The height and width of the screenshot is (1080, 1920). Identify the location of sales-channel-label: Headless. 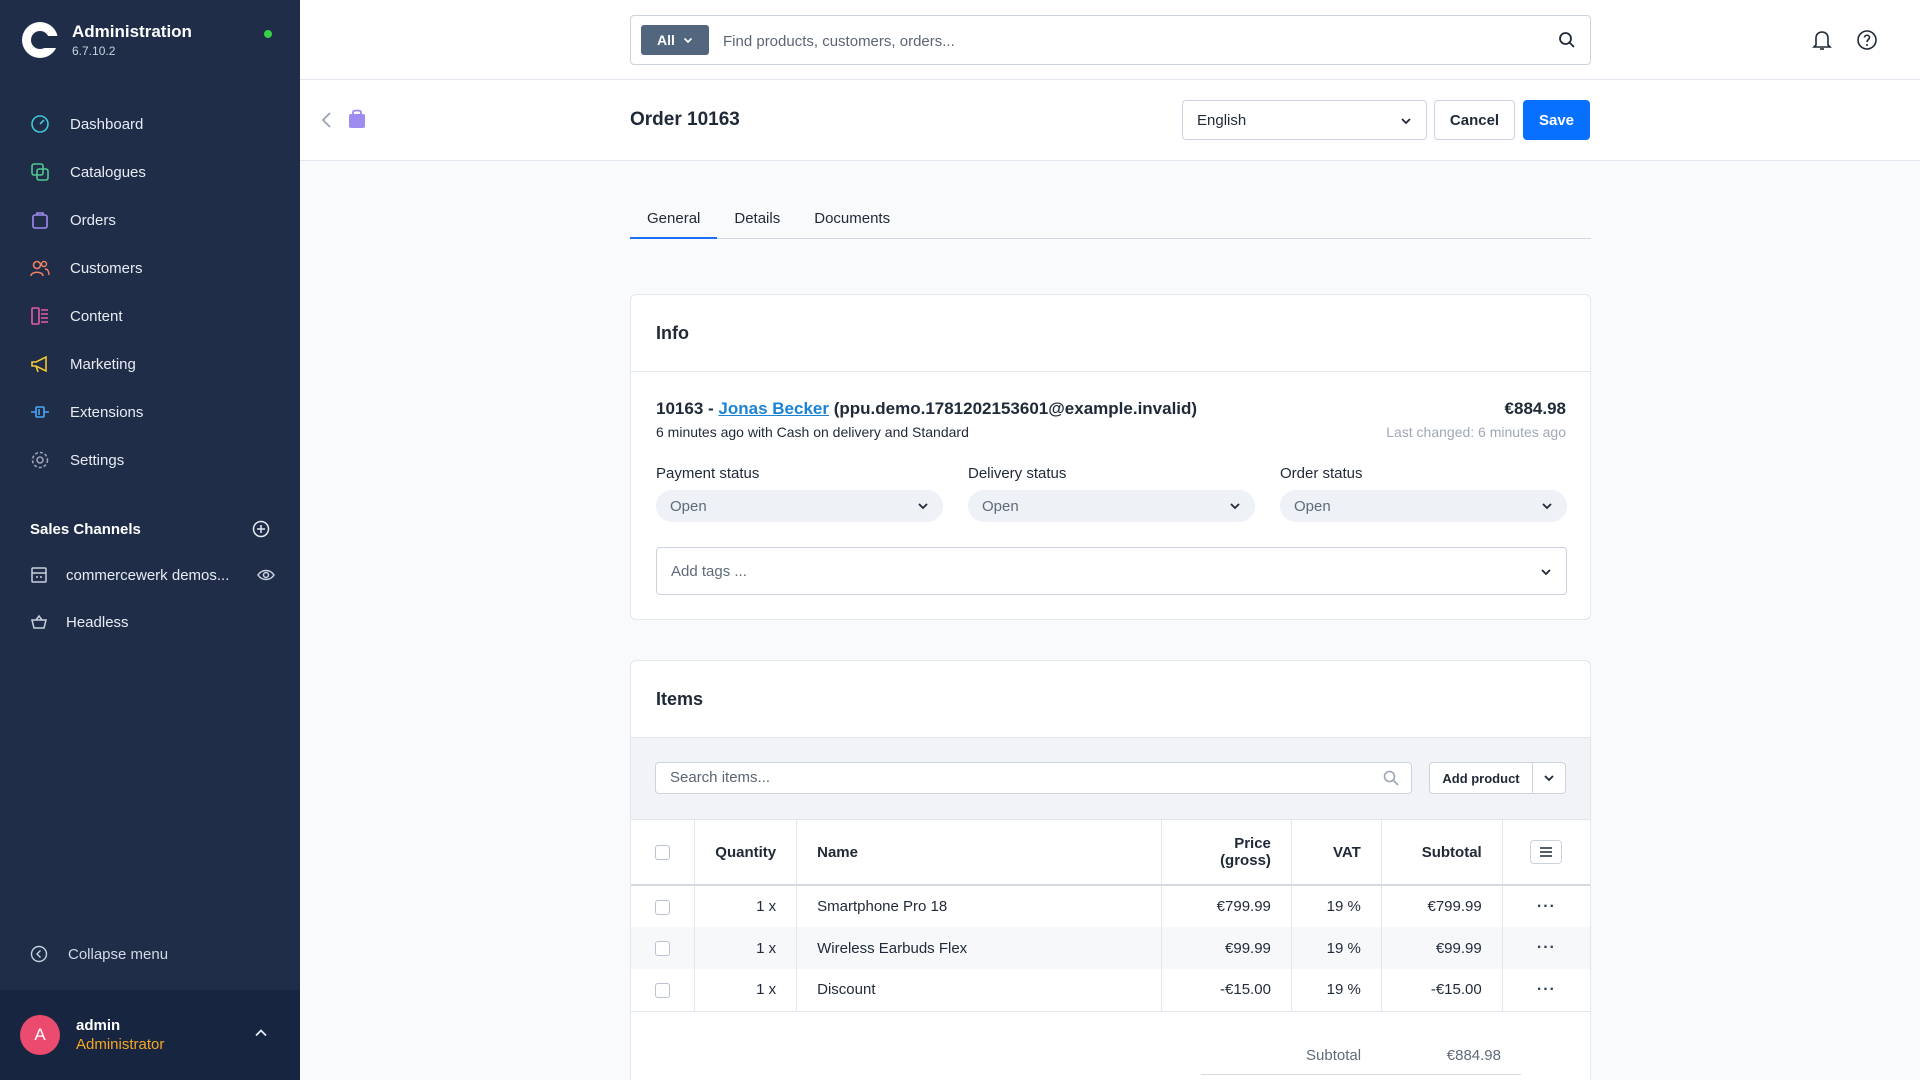
(97, 622).